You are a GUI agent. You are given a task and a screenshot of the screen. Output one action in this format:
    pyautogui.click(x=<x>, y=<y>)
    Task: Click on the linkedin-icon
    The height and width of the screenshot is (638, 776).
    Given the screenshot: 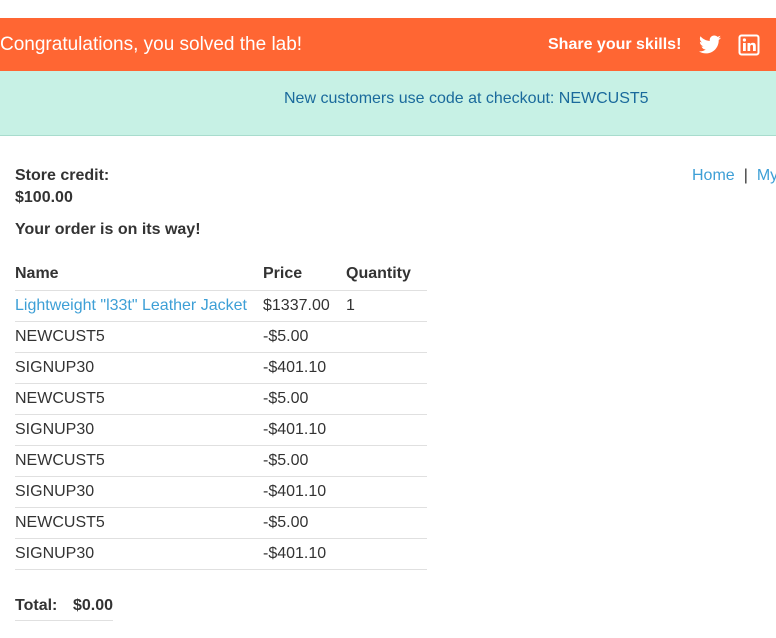 What is the action you would take?
    pyautogui.click(x=749, y=45)
    